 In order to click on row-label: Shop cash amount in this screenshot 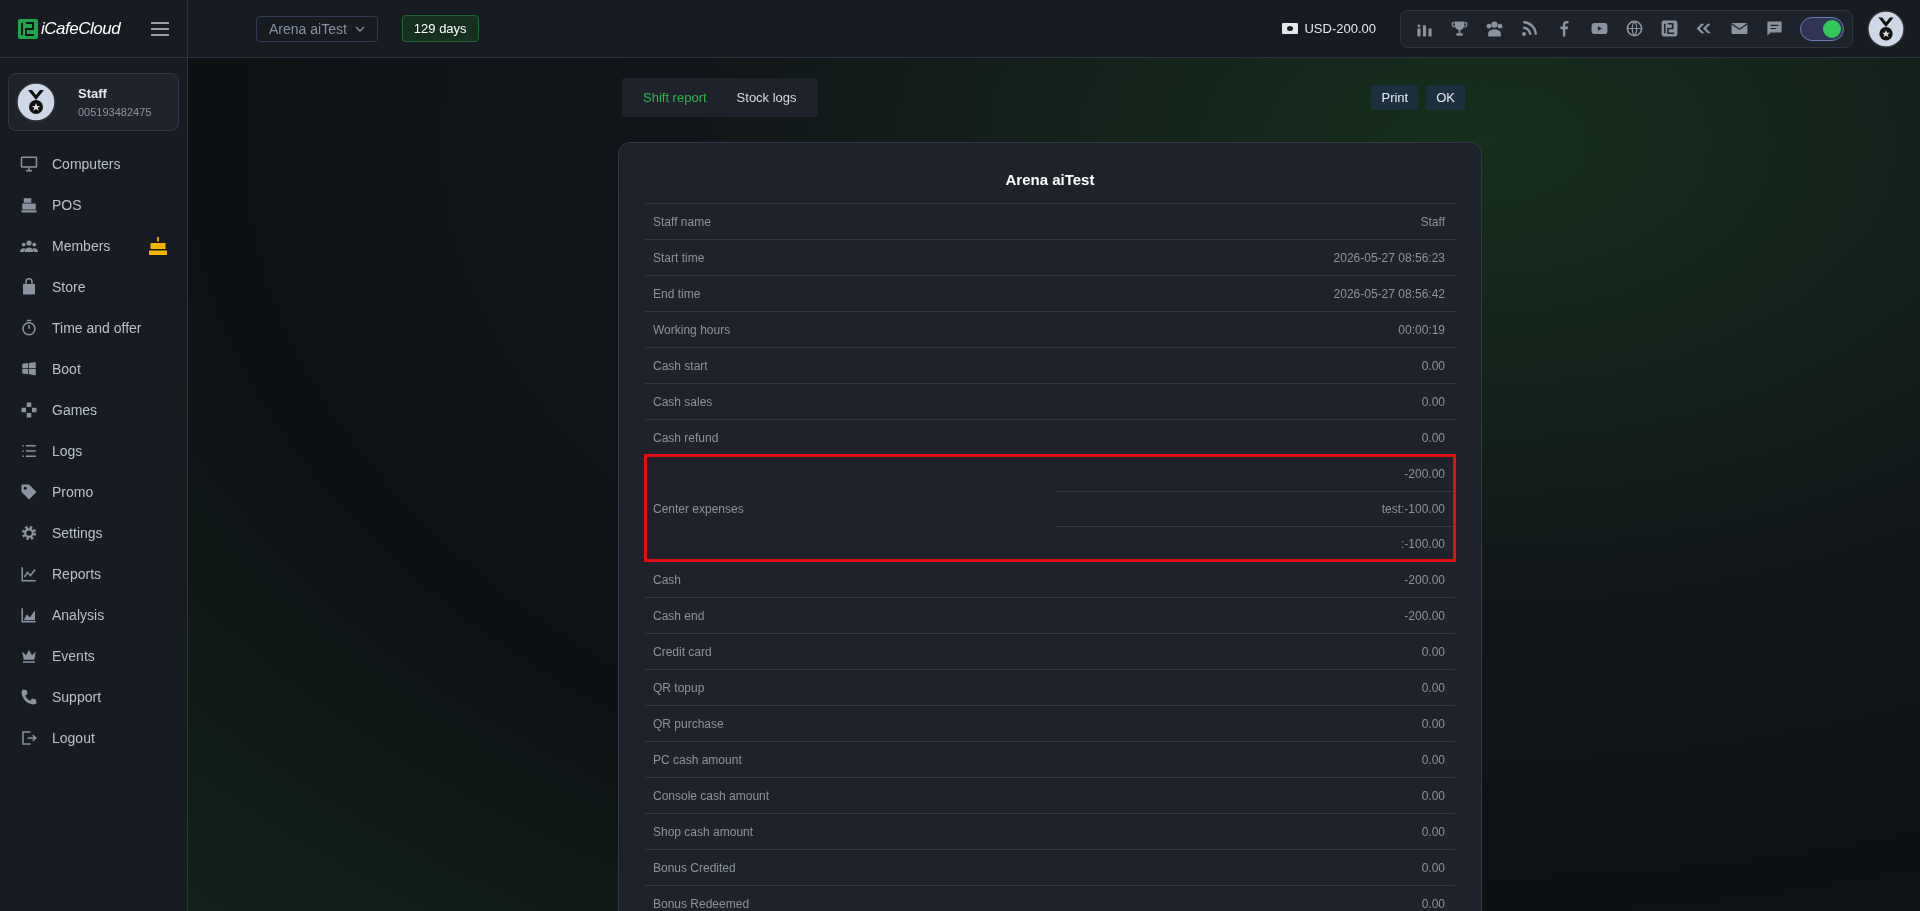, I will do `click(703, 831)`.